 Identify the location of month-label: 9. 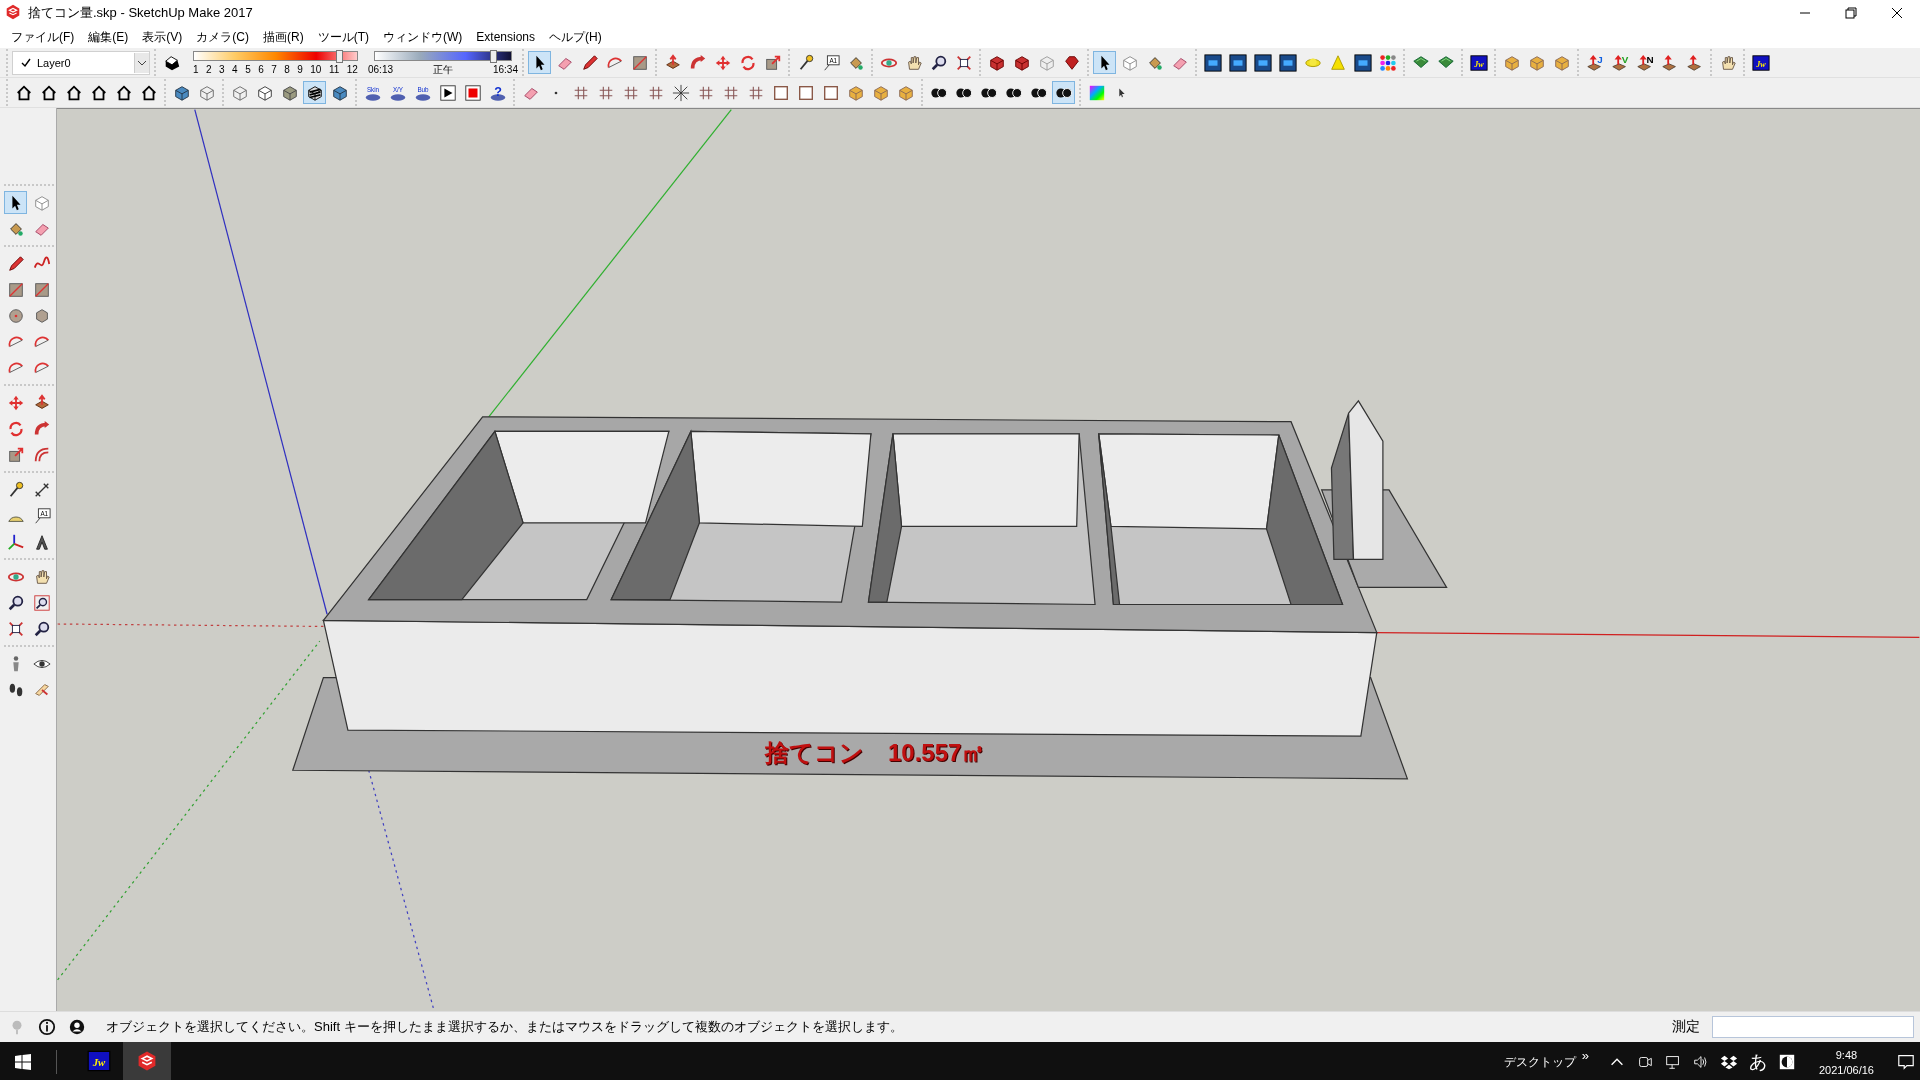
(300, 69).